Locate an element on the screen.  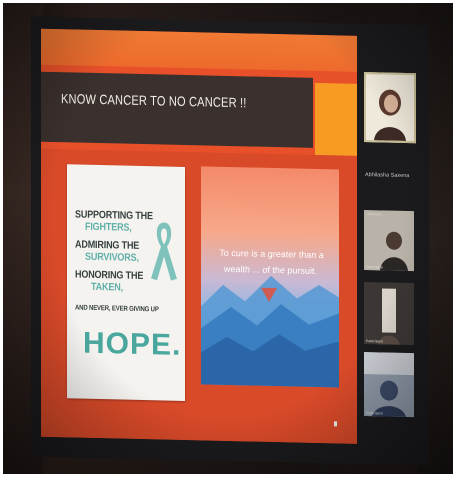
participant-tile: Abhilasha Participant is located at coordinates (389, 241).